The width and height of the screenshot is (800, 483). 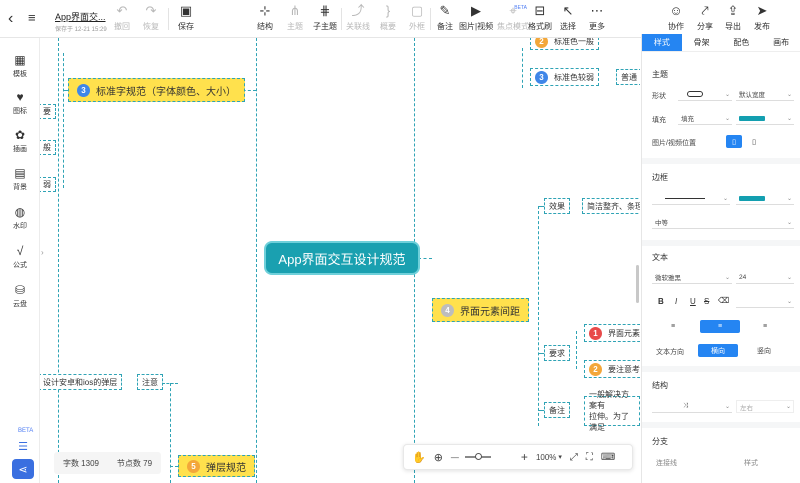 I want to click on format-painter-button: ⊟ 格式刷, so click(x=540, y=17).